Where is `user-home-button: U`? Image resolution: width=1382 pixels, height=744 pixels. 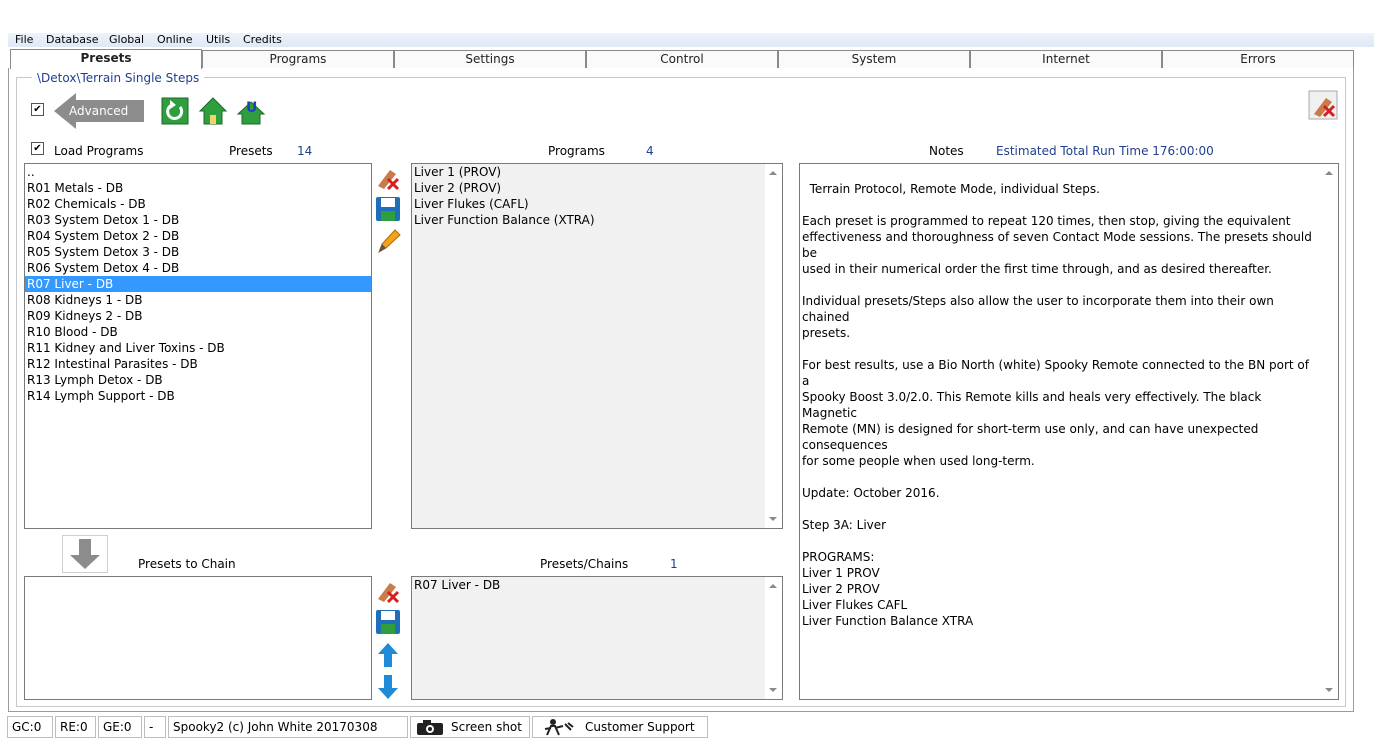 user-home-button: U is located at coordinates (251, 111).